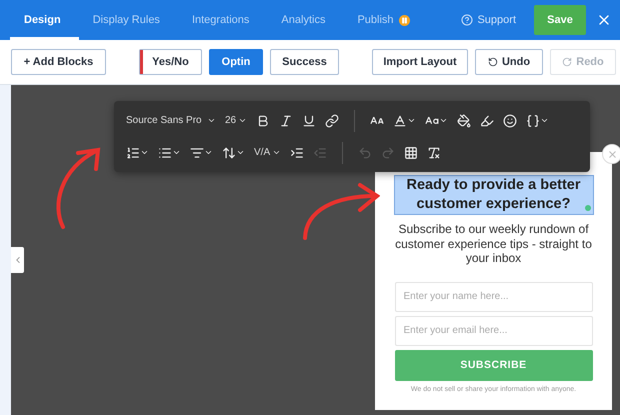 This screenshot has width=620, height=415. I want to click on bold-icon, so click(263, 121).